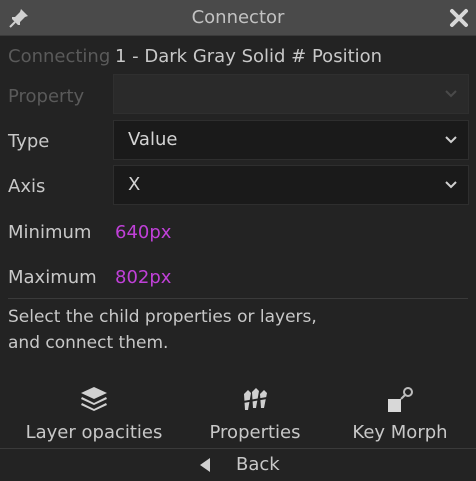  What do you see at coordinates (400, 415) in the screenshot?
I see `key-morph-button: Key Morph` at bounding box center [400, 415].